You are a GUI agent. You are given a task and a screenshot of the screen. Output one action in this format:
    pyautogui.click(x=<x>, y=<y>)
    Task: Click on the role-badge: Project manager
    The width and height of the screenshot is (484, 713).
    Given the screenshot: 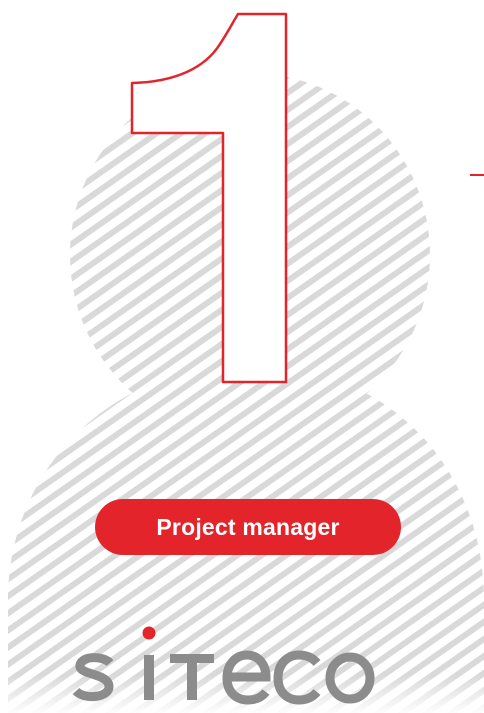 What is the action you would take?
    pyautogui.click(x=248, y=527)
    